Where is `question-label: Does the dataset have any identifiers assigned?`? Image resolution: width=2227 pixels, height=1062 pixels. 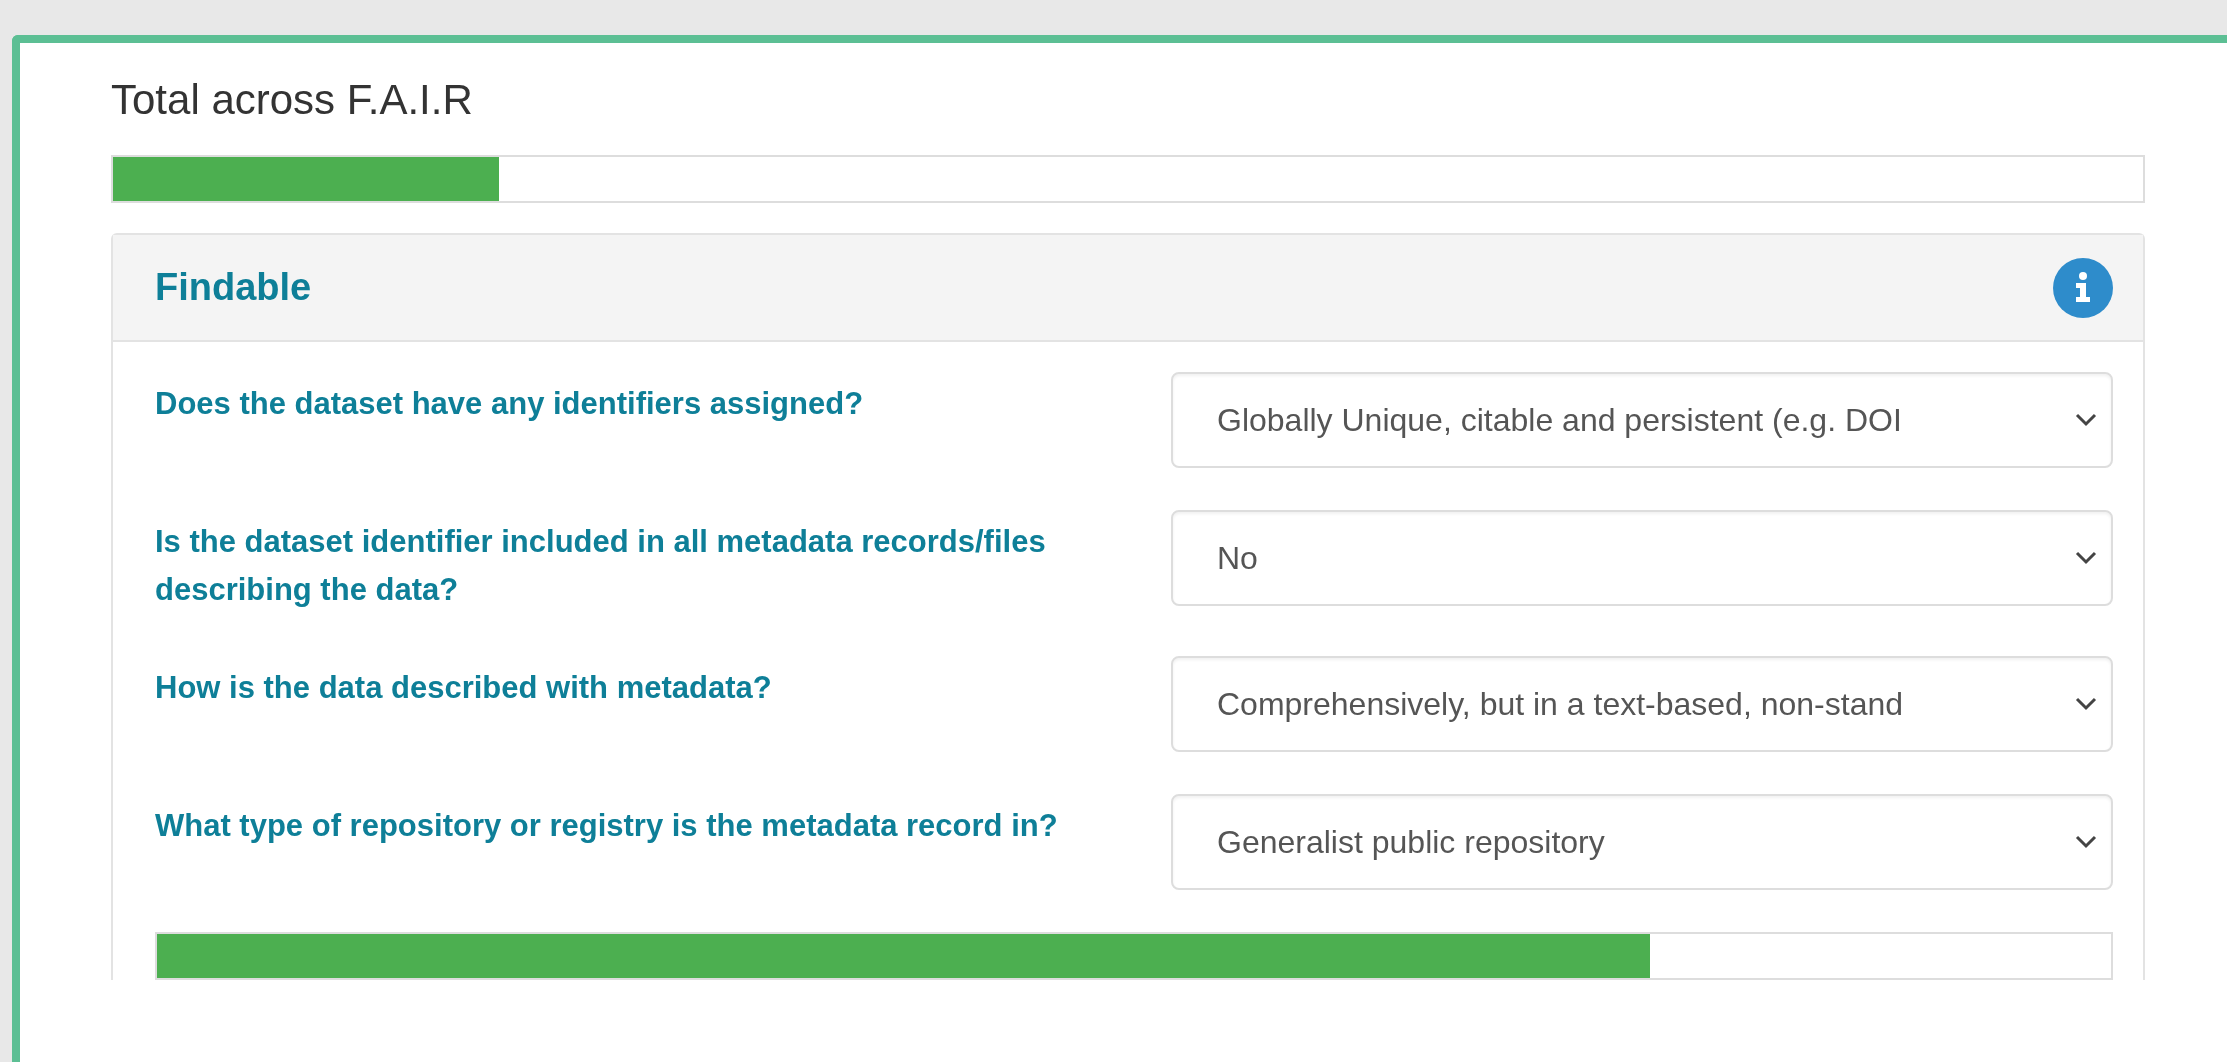 question-label: Does the dataset have any identifiers assigned? is located at coordinates (510, 404).